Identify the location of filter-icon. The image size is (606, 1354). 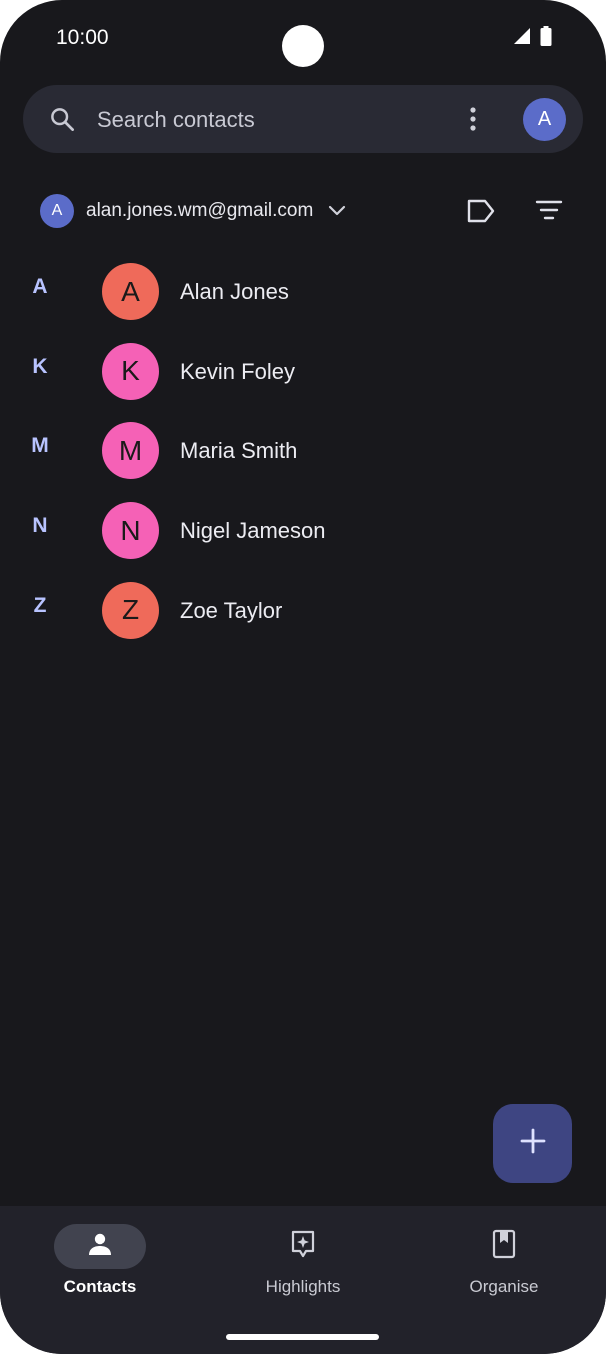
(549, 212).